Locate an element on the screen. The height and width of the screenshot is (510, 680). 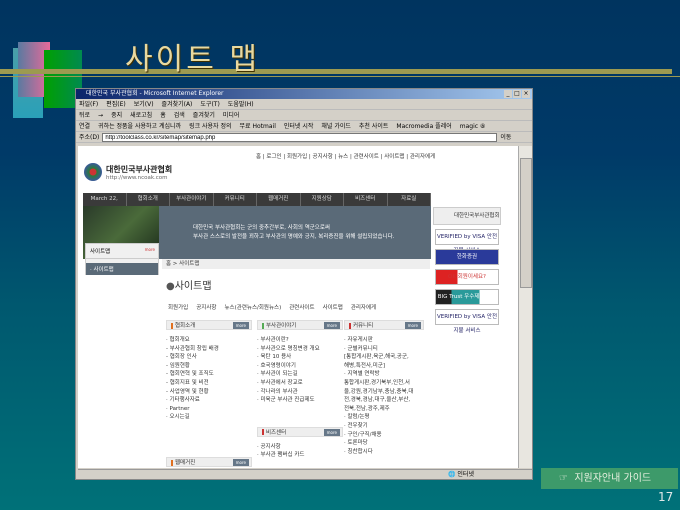
list-item: · 전우찾기 is located at coordinates (384, 426).